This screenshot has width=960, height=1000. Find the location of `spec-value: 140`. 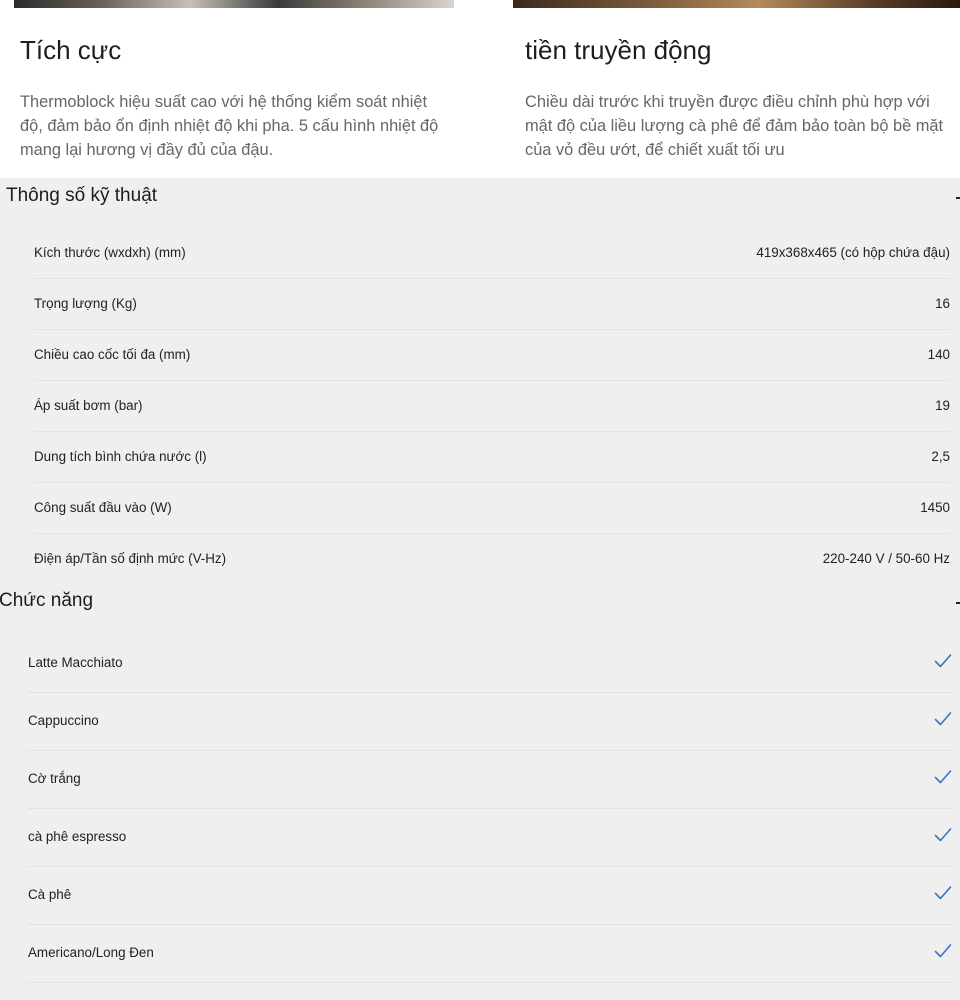

spec-value: 140 is located at coordinates (938, 354).